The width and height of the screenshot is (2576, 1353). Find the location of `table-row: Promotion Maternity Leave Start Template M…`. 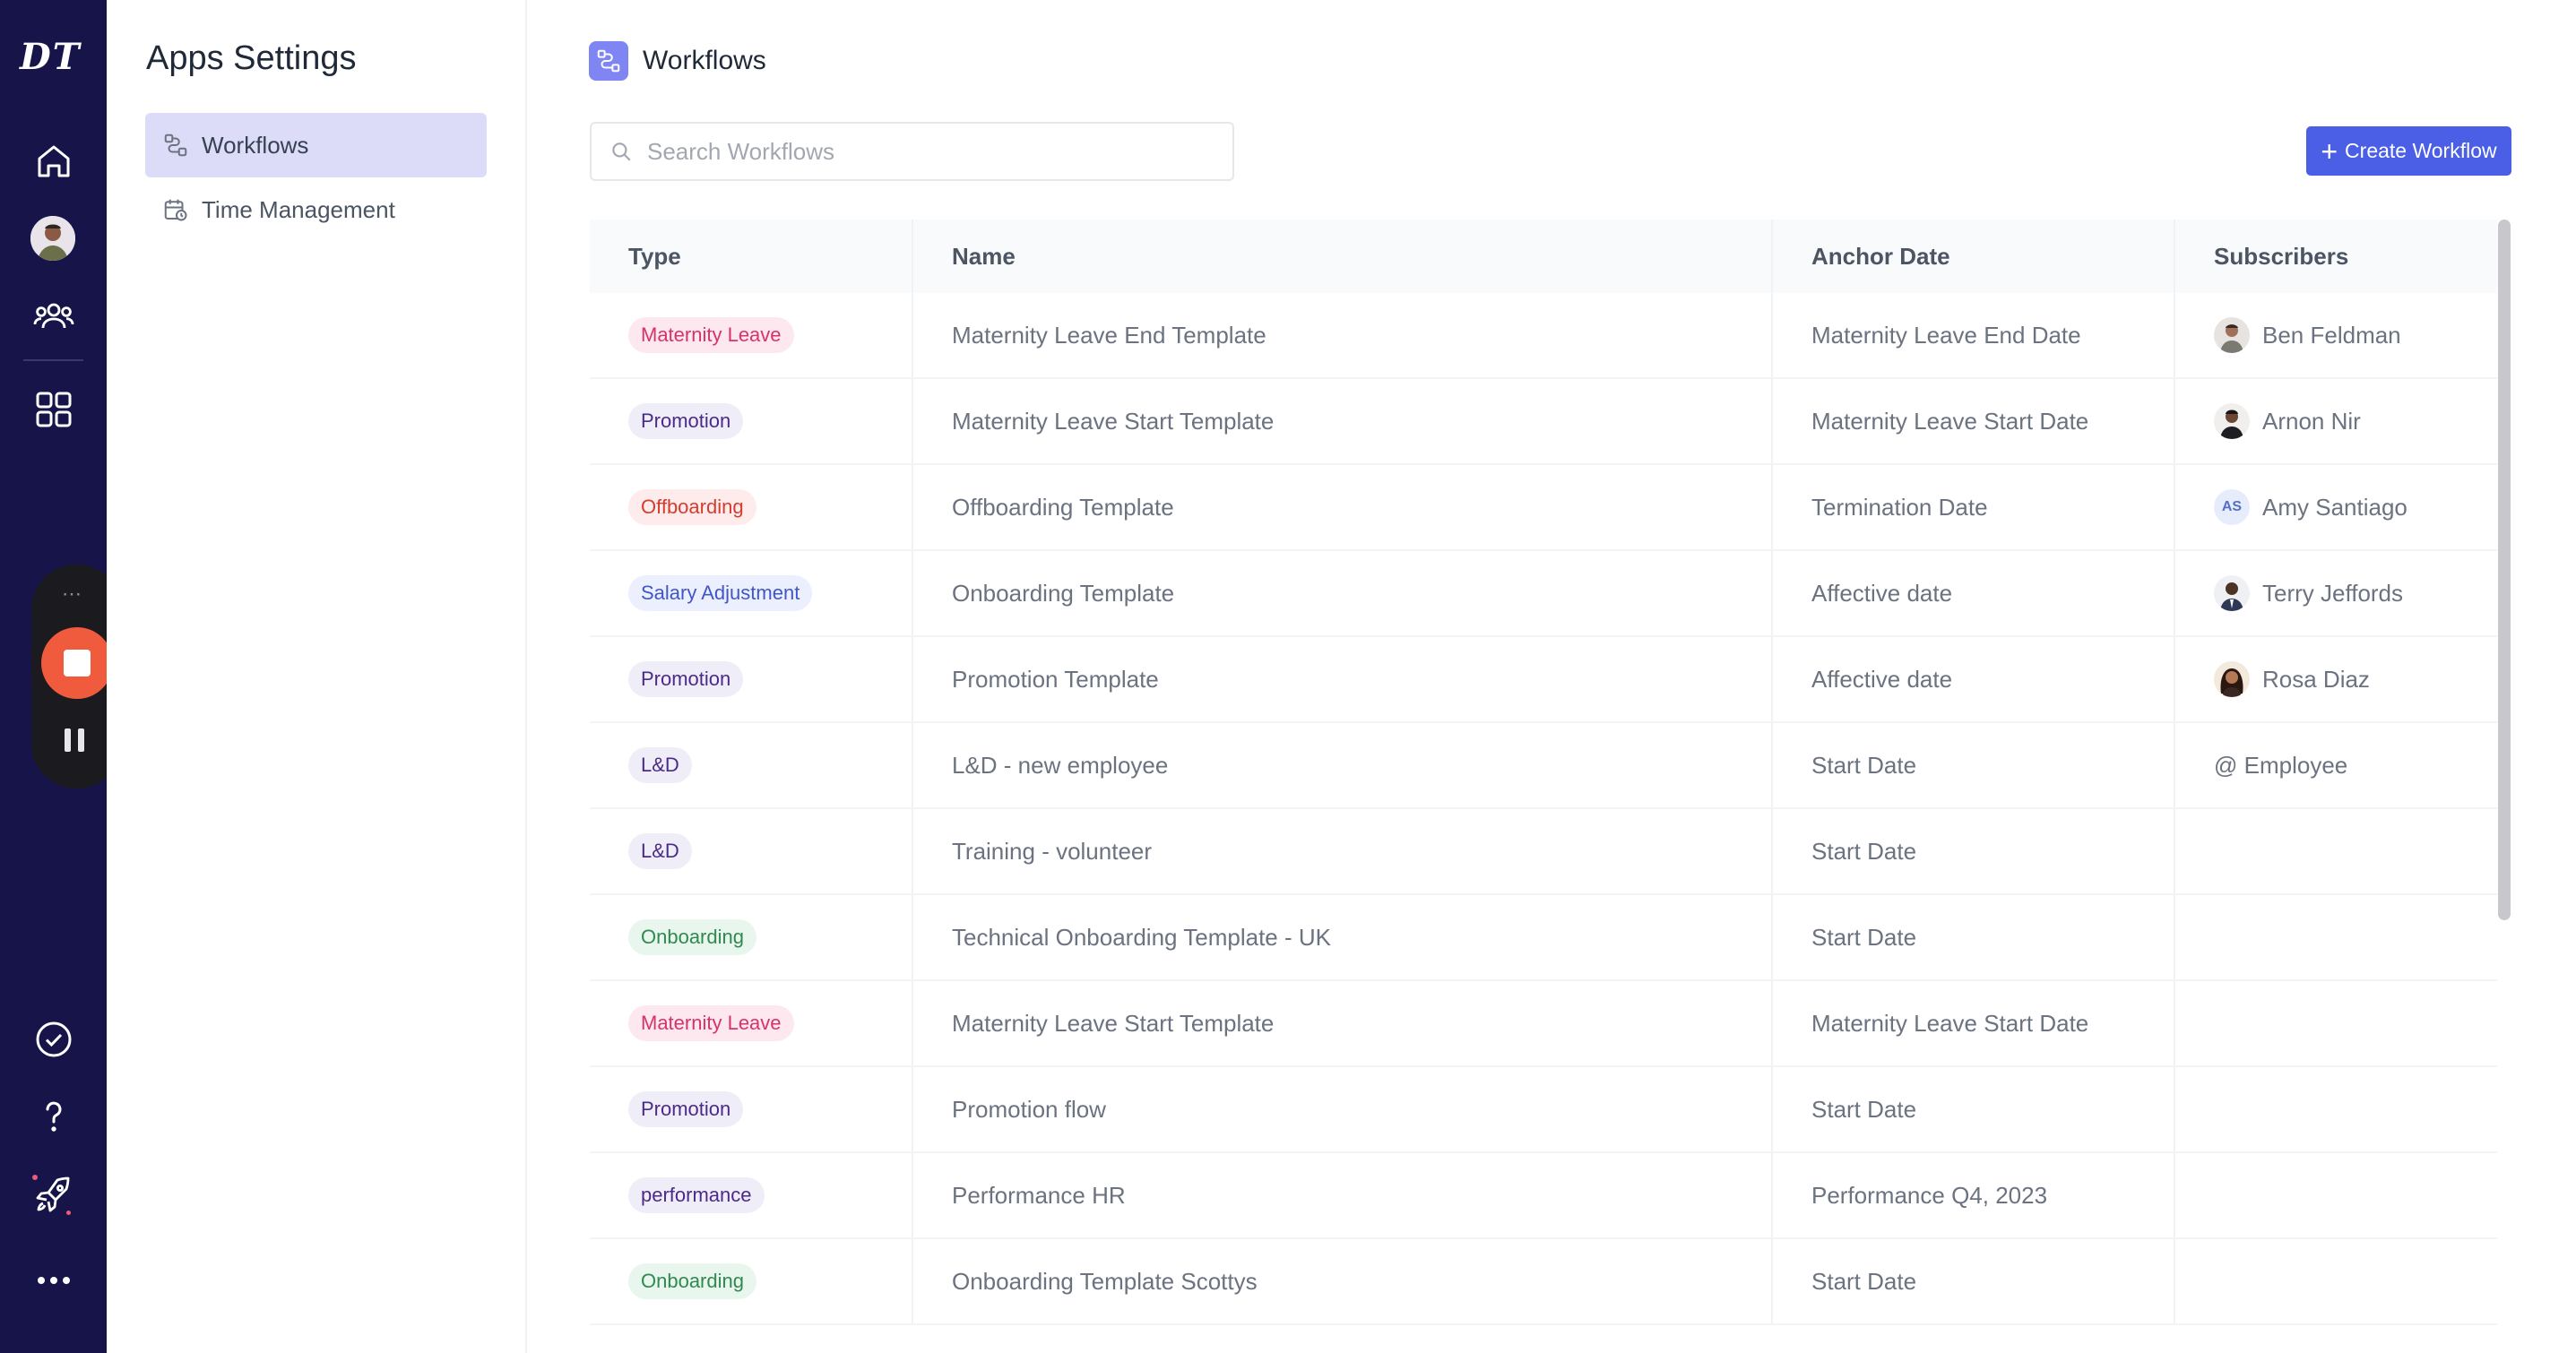

table-row: Promotion Maternity Leave Start Template M… is located at coordinates (1543, 422).